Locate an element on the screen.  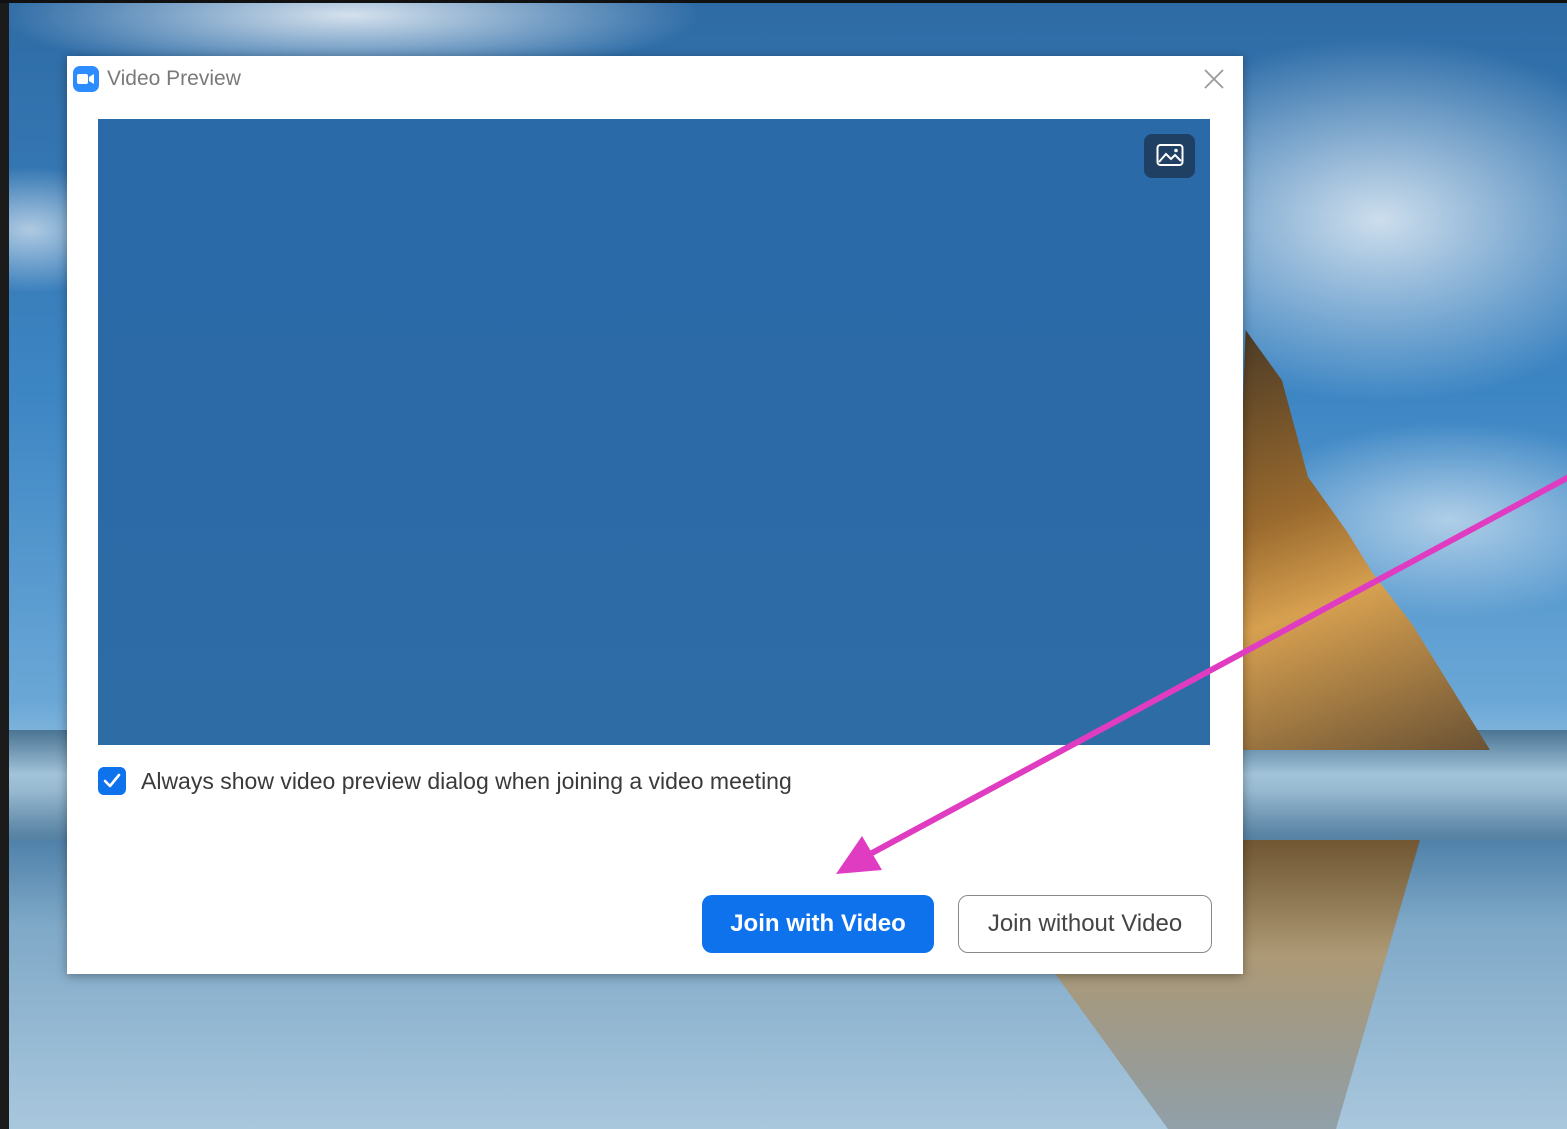
dialog-title: Video Preview is located at coordinates (174, 78).